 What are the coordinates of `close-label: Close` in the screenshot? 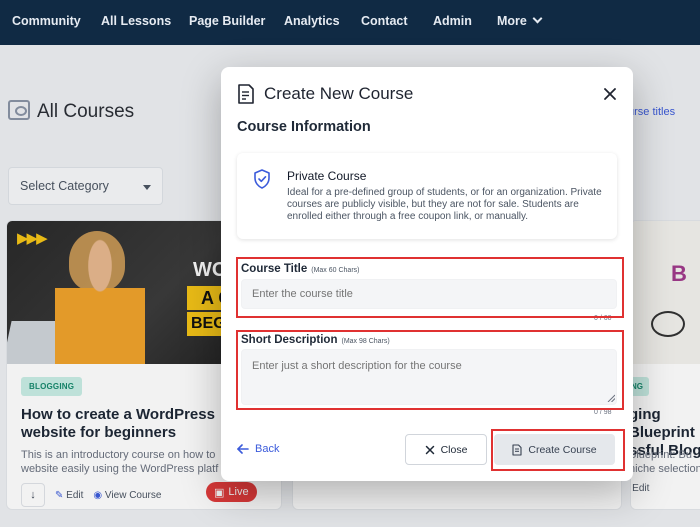 It's located at (454, 449).